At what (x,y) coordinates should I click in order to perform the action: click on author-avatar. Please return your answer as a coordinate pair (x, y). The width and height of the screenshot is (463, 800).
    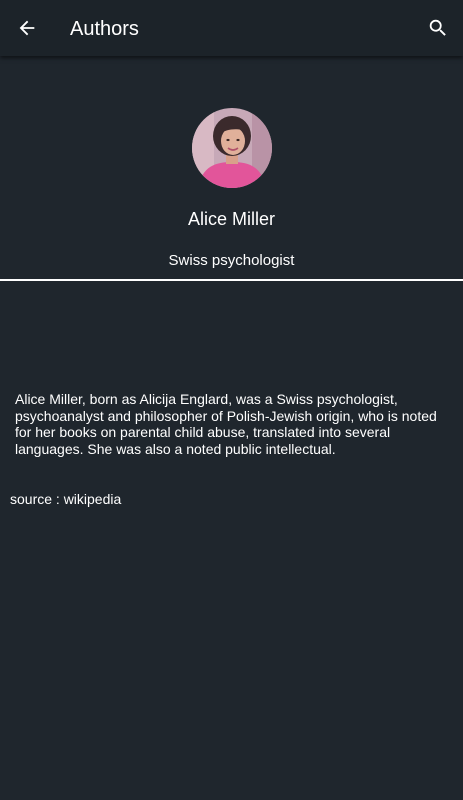
    Looking at the image, I should click on (232, 148).